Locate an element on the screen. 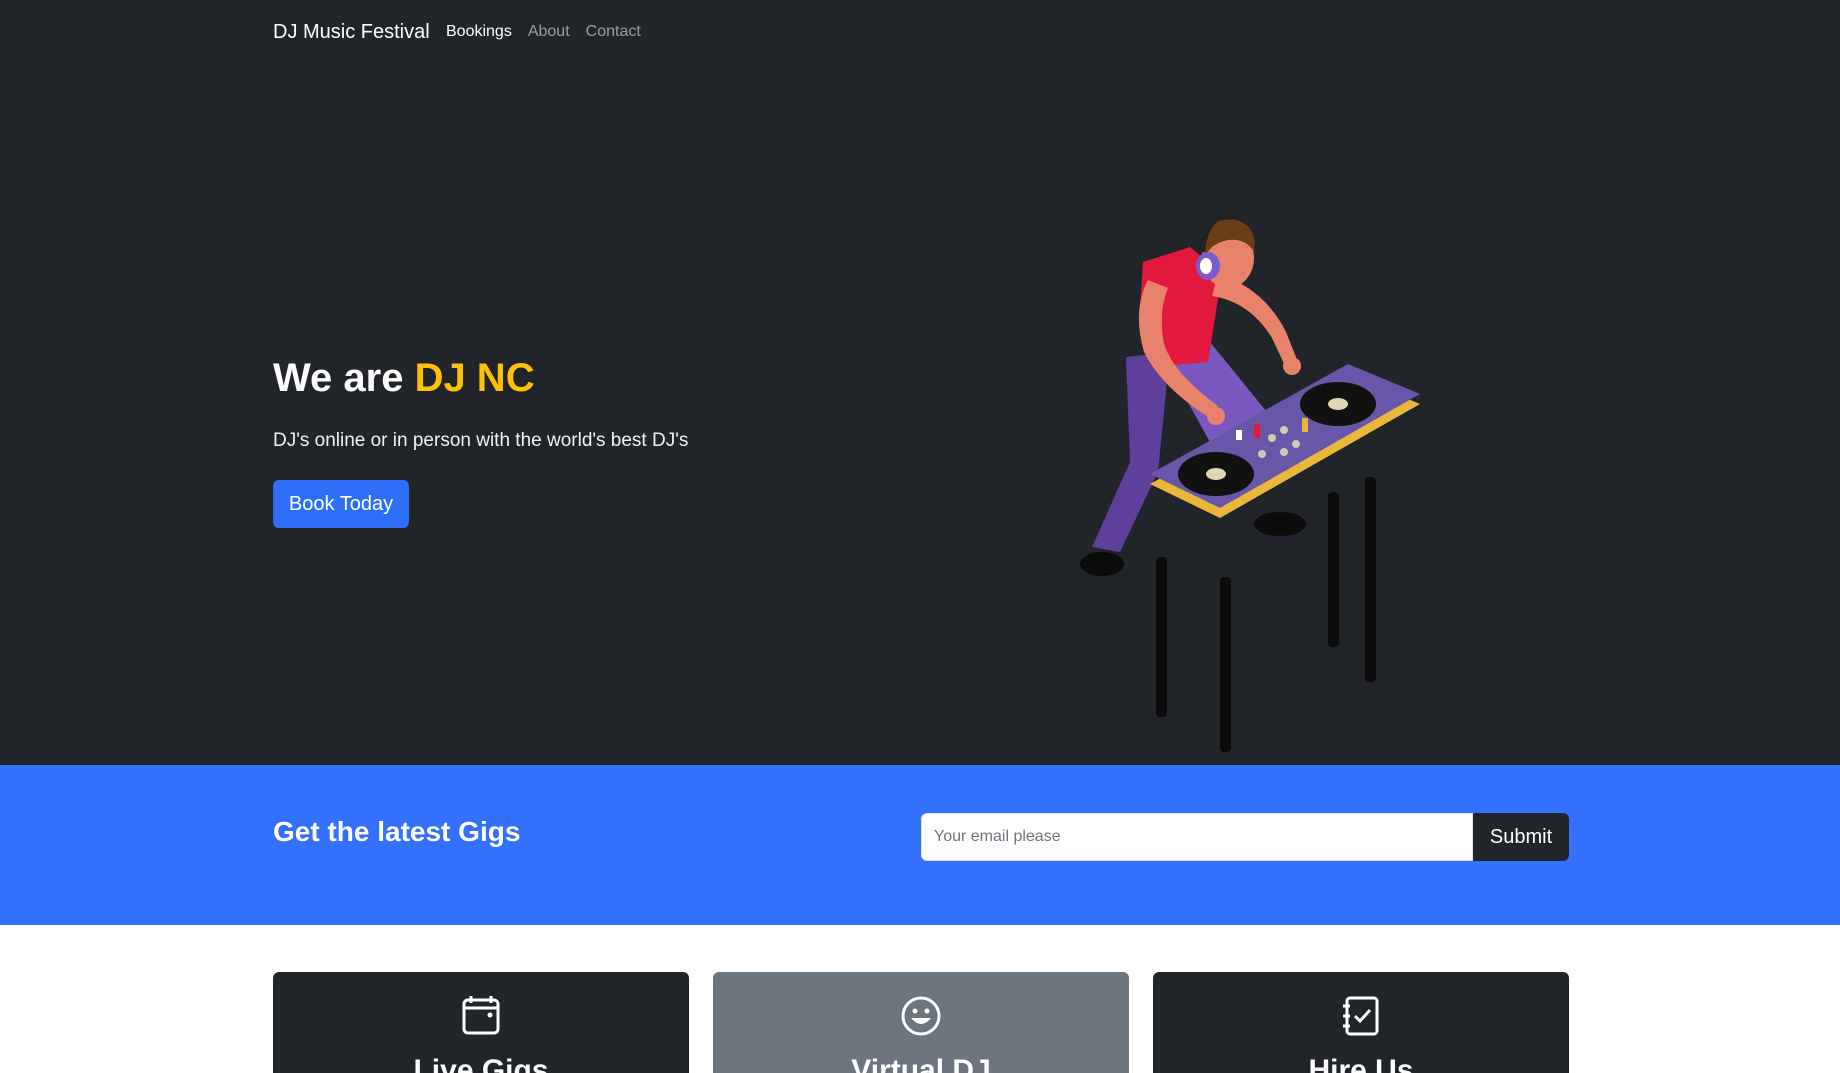  smile-icon is located at coordinates (921, 1016).